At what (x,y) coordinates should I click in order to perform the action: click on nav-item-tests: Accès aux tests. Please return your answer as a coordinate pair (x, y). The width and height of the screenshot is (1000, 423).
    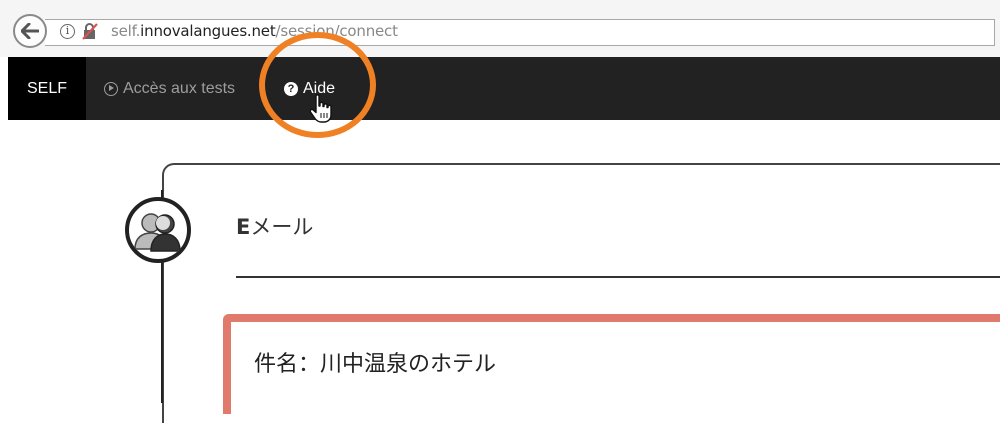
    Looking at the image, I should click on (169, 88).